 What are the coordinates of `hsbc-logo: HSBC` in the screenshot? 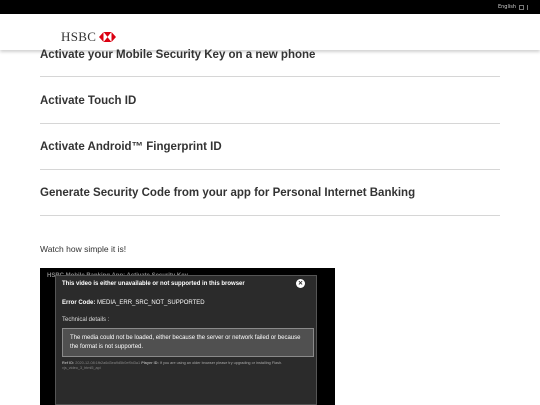 It's located at (89, 37).